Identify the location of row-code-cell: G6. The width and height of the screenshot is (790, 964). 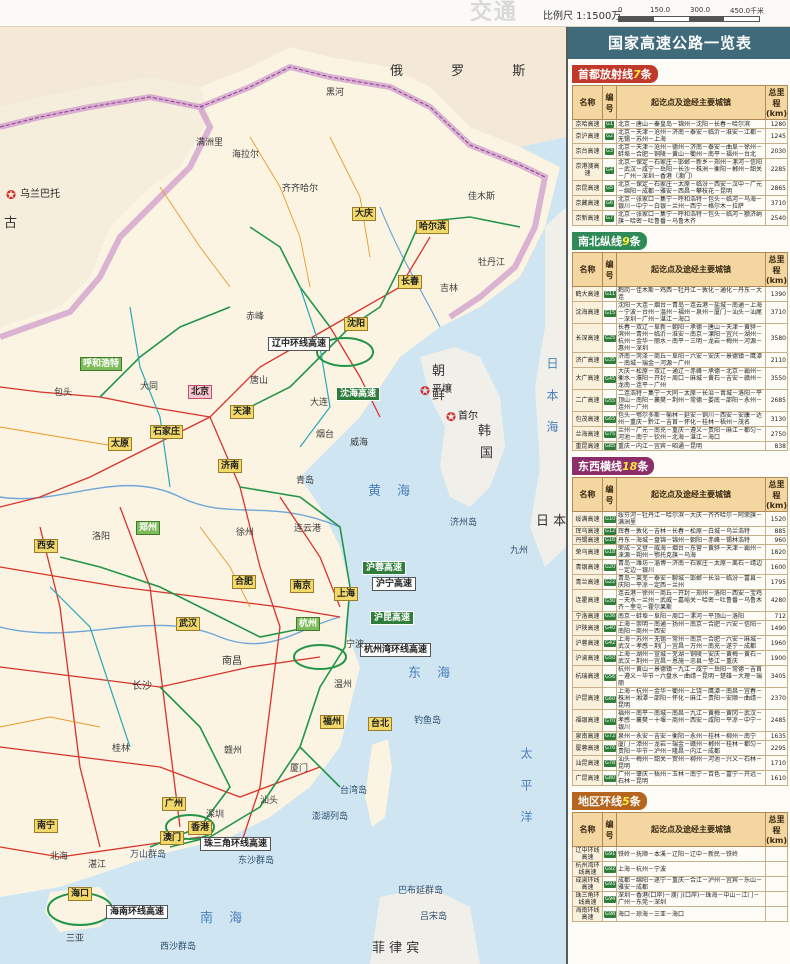
(609, 203).